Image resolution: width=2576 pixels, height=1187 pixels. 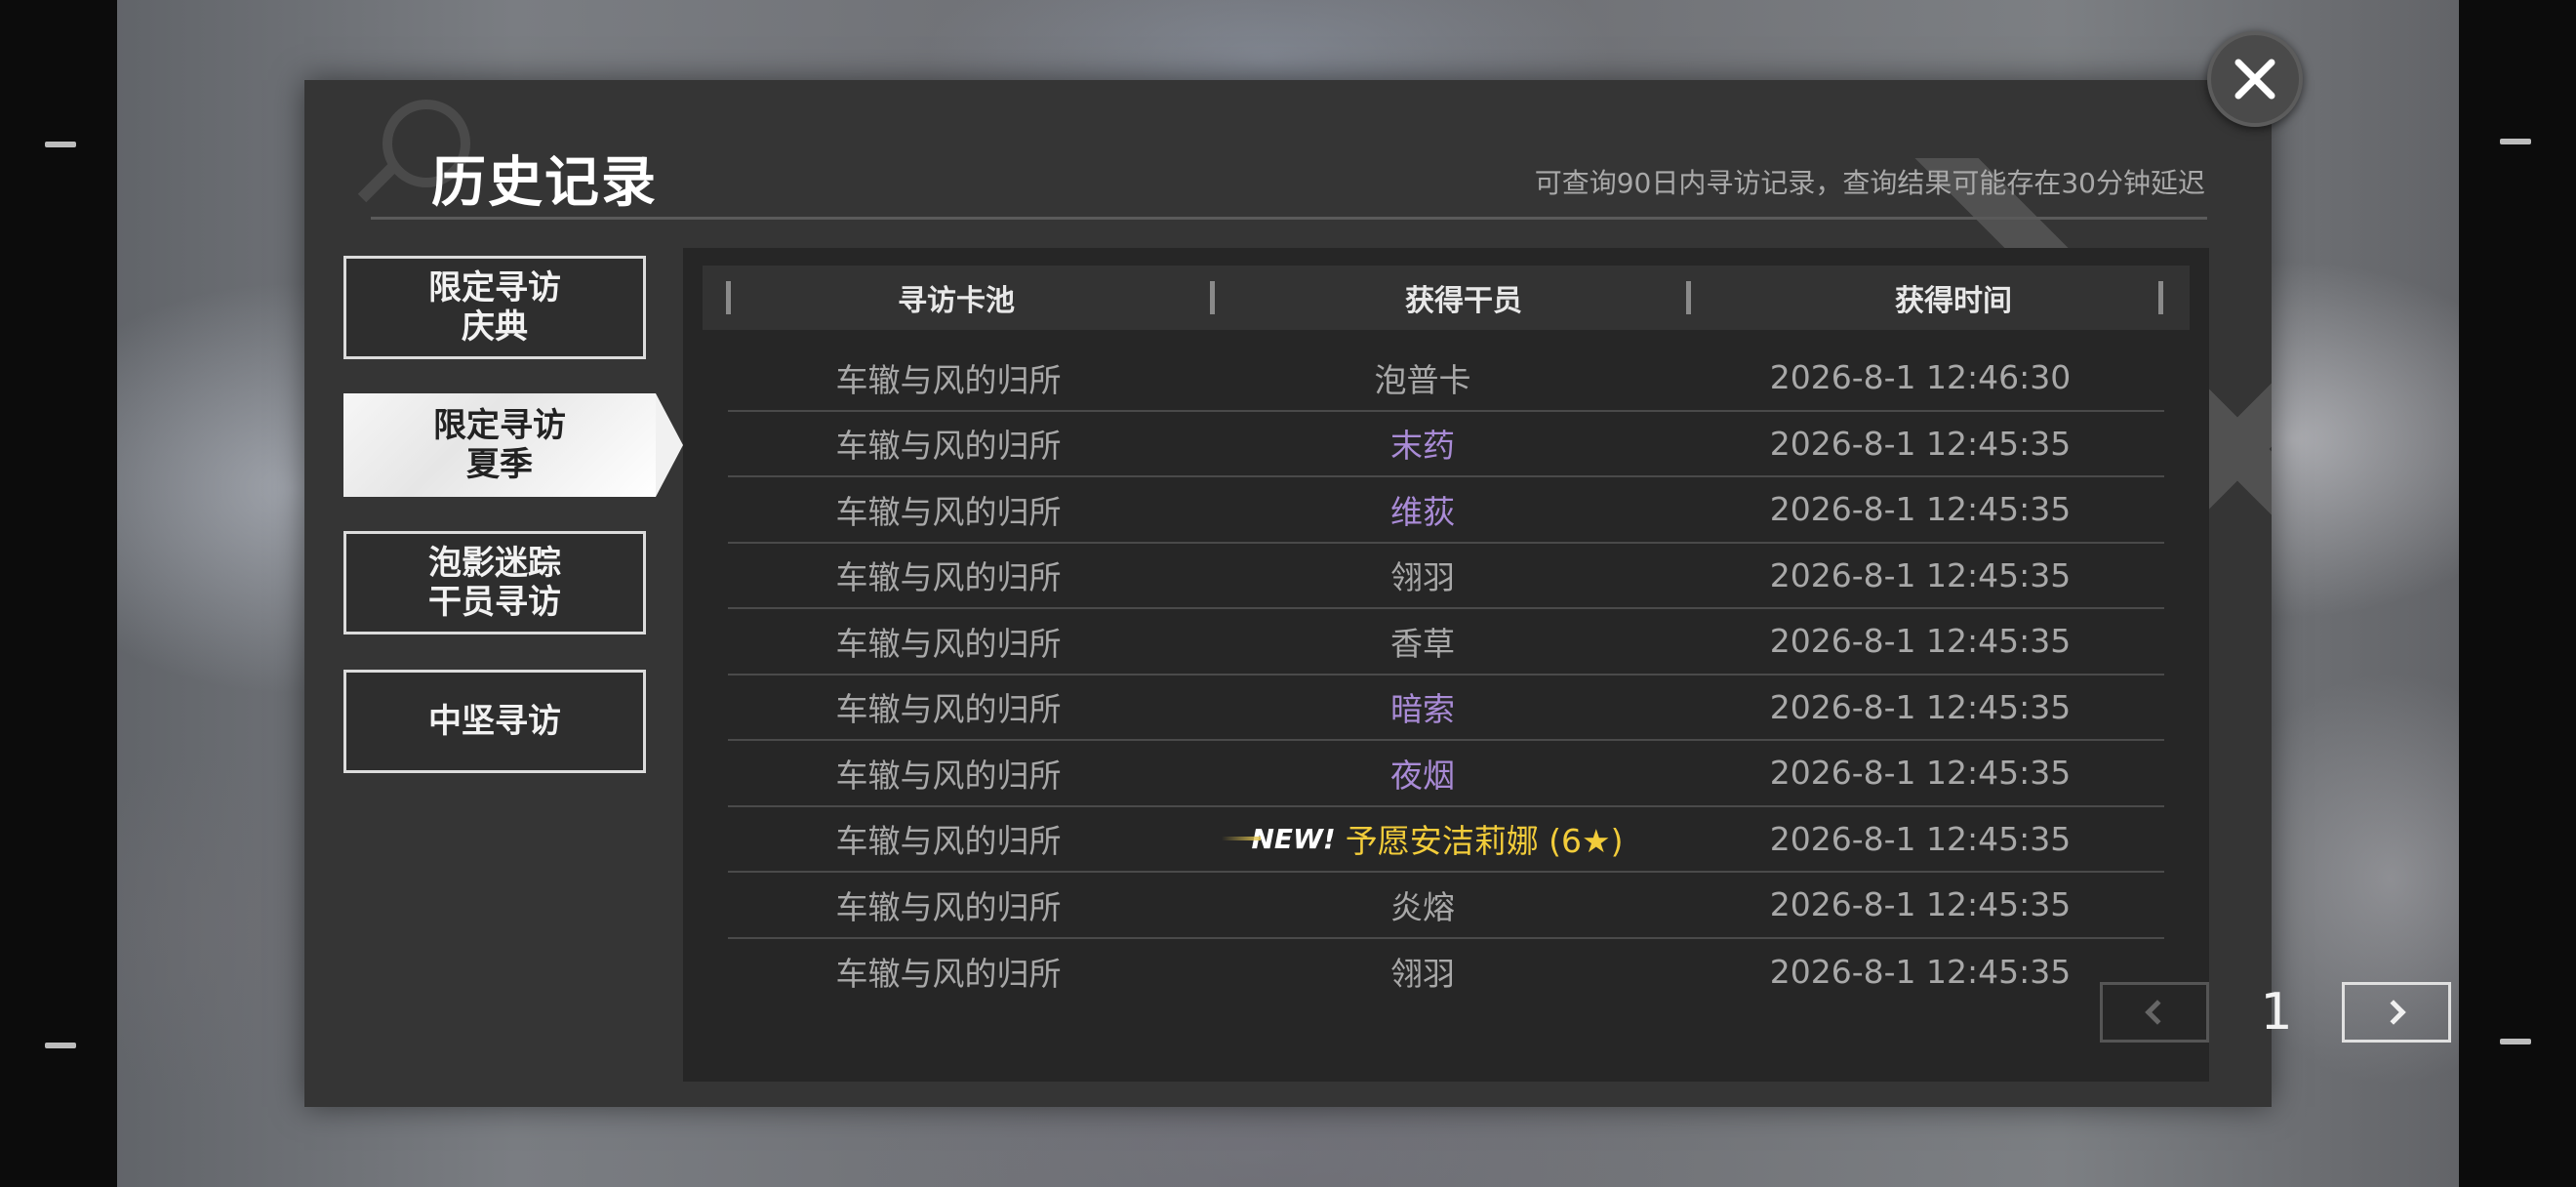 I want to click on table-row: 车辙与风的归所 暗索 2026-8-1 12:45:35, so click(x=1446, y=708).